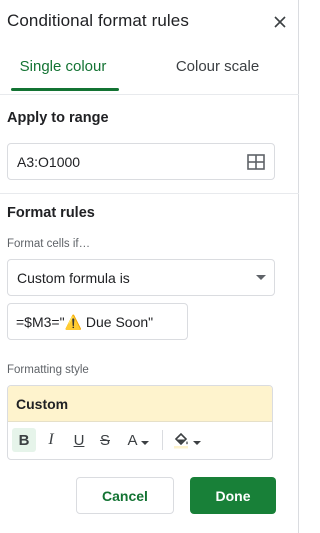 The height and width of the screenshot is (533, 320). What do you see at coordinates (42, 404) in the screenshot?
I see `style-preset-label: Custom` at bounding box center [42, 404].